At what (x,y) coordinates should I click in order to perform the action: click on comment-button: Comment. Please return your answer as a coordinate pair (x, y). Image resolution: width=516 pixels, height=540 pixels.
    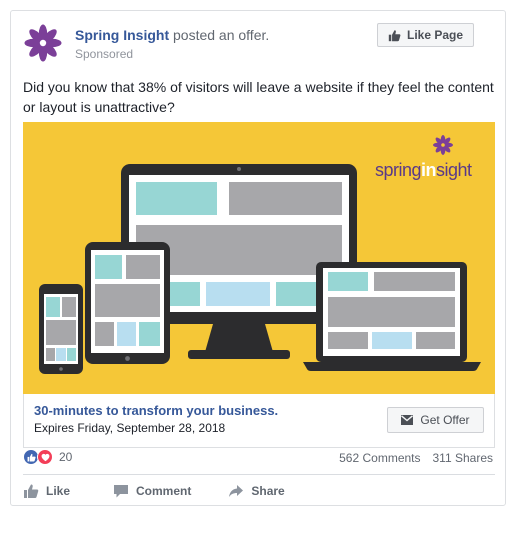
    Looking at the image, I should click on (152, 491).